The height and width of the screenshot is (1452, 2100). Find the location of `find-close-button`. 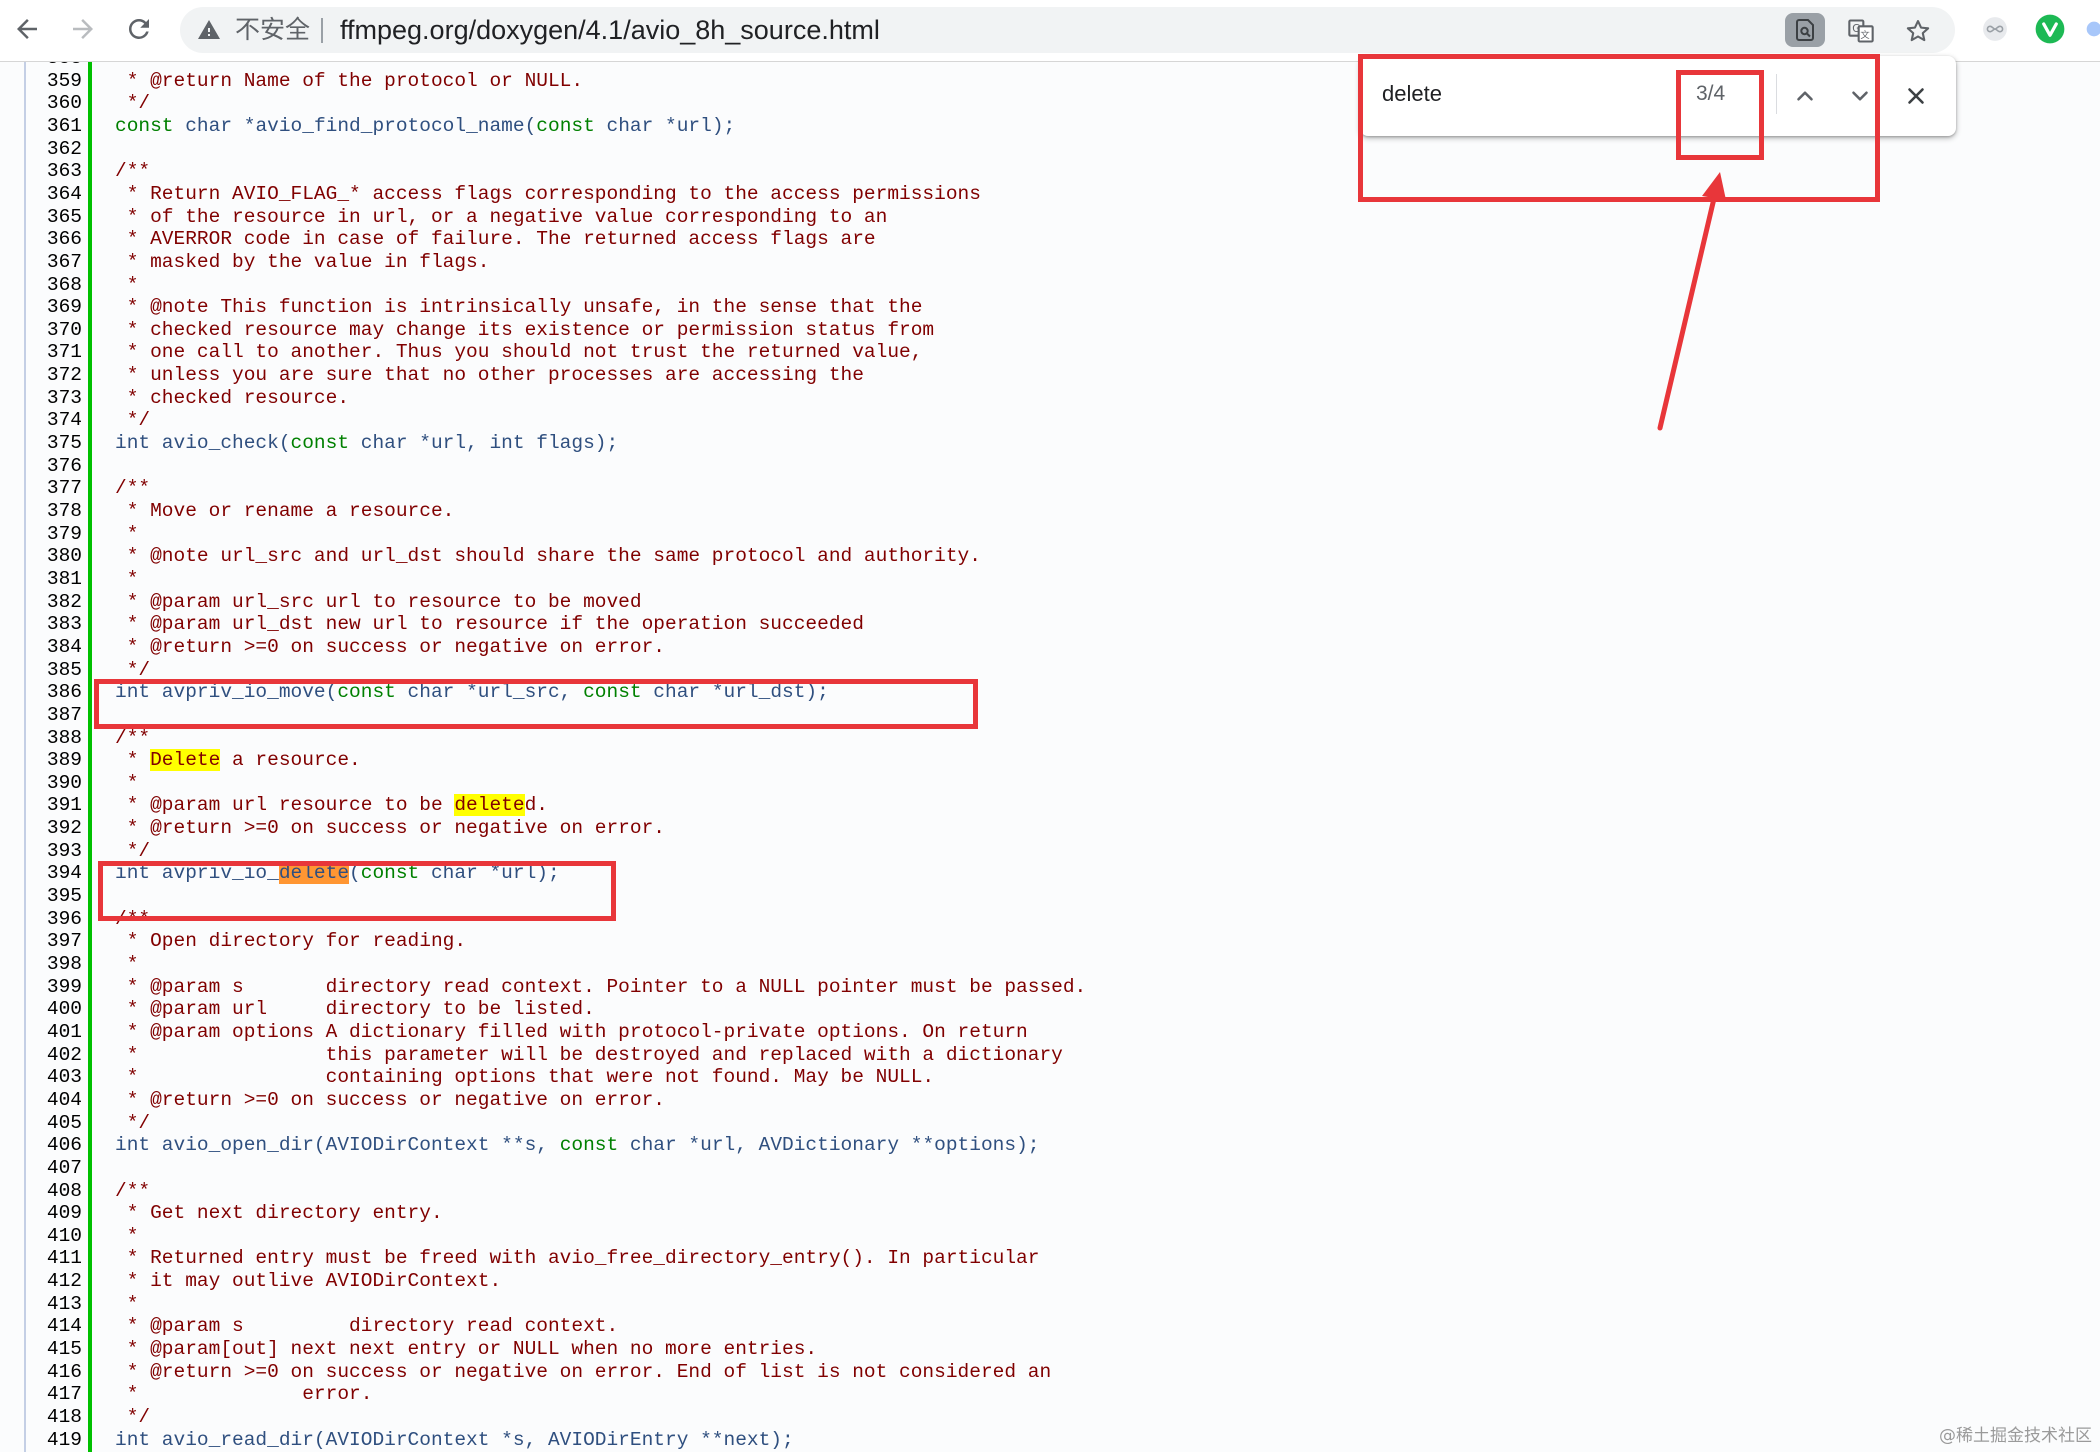

find-close-button is located at coordinates (1916, 96).